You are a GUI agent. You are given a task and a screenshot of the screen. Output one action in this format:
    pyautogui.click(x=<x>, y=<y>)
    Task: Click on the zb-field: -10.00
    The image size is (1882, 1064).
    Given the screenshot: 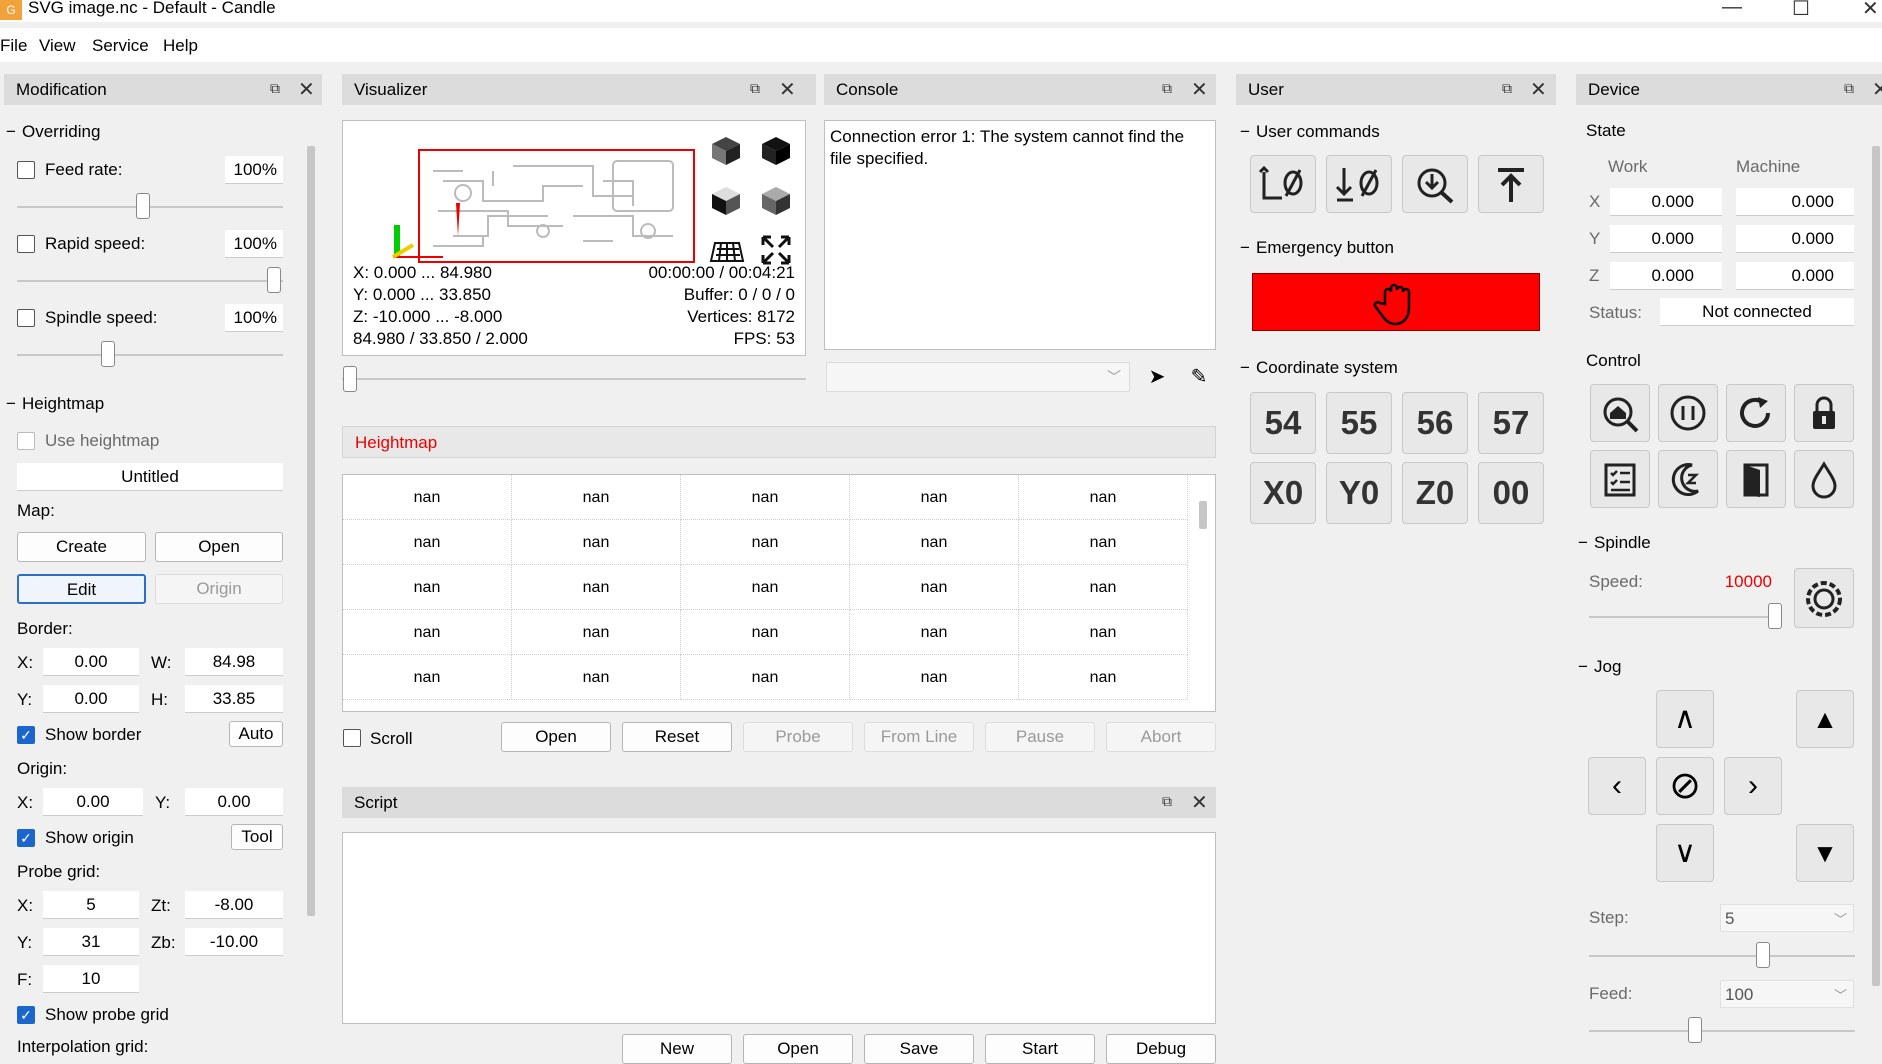 What is the action you would take?
    pyautogui.click(x=234, y=942)
    